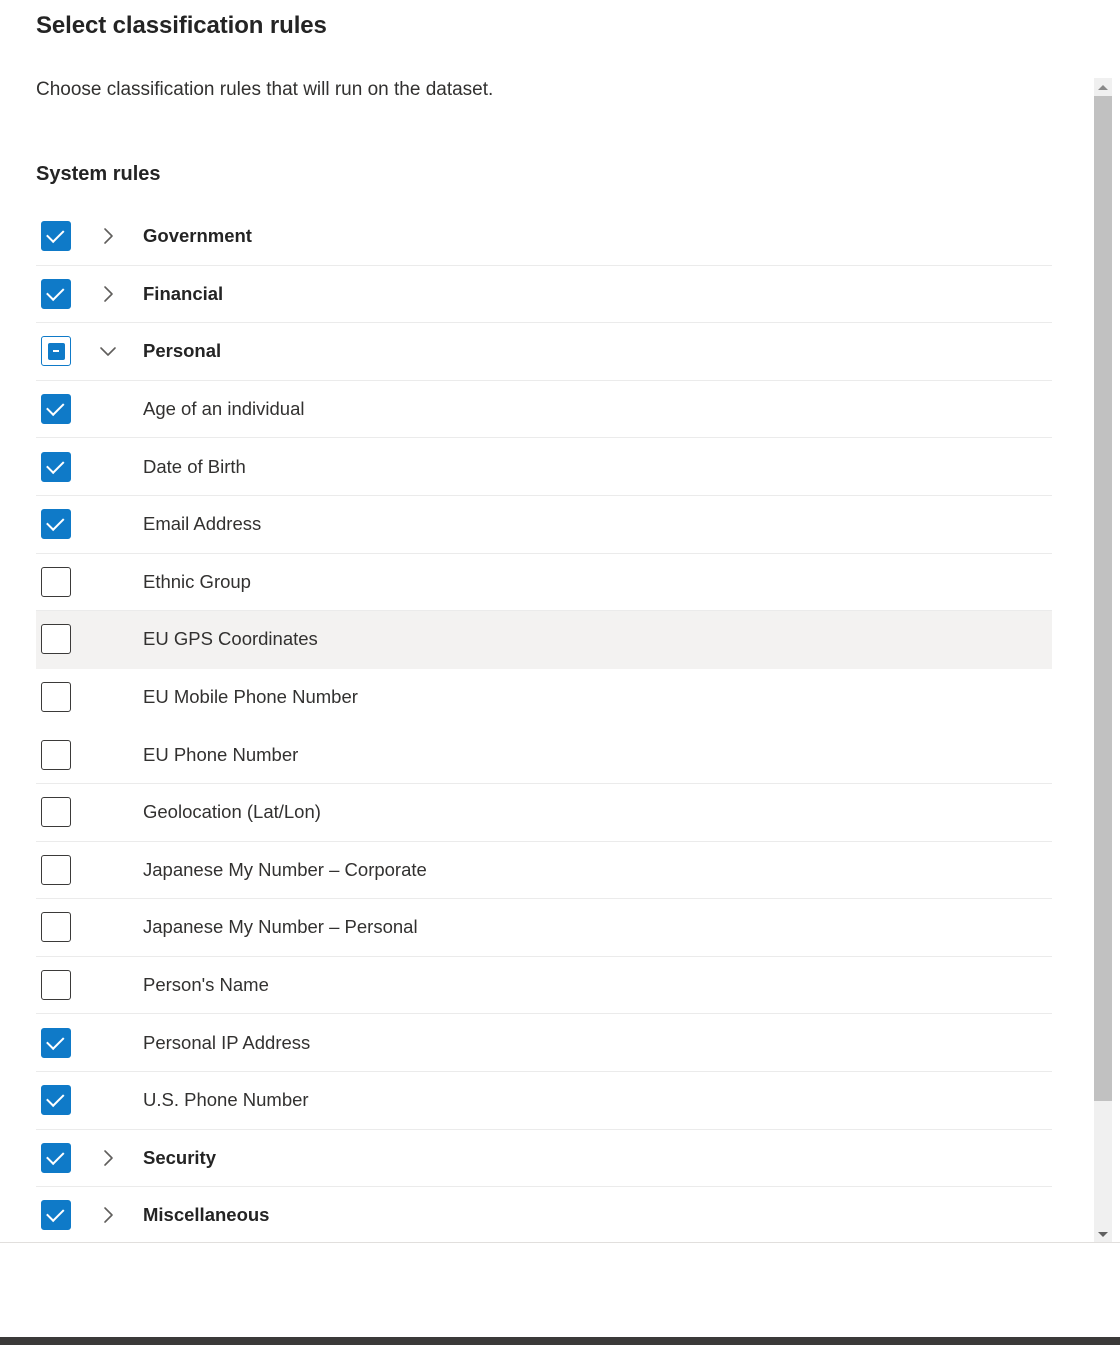 This screenshot has height=1345, width=1120. I want to click on rule-row: Personal, so click(544, 352).